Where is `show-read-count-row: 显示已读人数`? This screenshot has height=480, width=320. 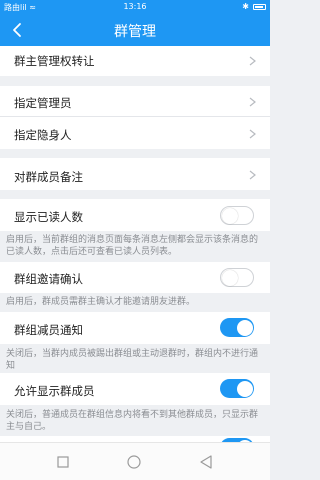
show-read-count-row: 显示已读人数 is located at coordinates (135, 215).